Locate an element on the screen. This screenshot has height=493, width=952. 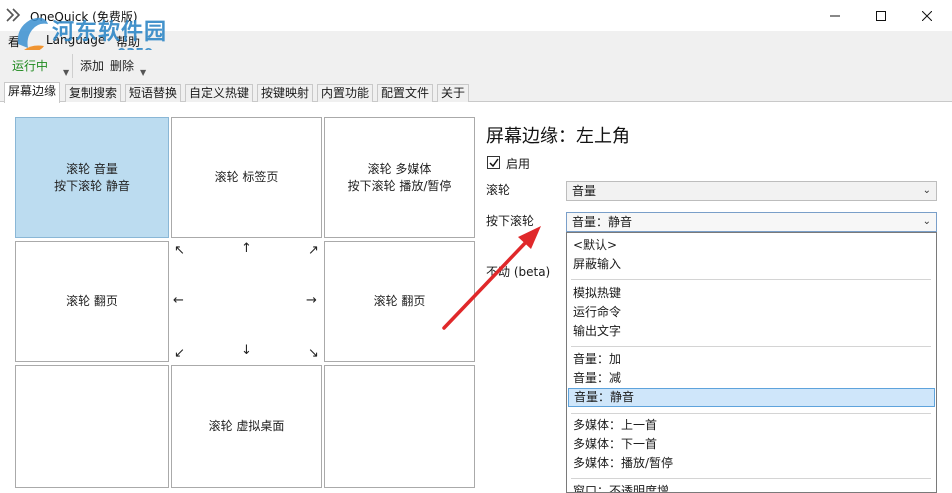
tab-bar: 屏幕边缘 复制搜索 短语替换 自定义热键 按键映射 内置功能 配置文件 关于 is located at coordinates (476, 92).